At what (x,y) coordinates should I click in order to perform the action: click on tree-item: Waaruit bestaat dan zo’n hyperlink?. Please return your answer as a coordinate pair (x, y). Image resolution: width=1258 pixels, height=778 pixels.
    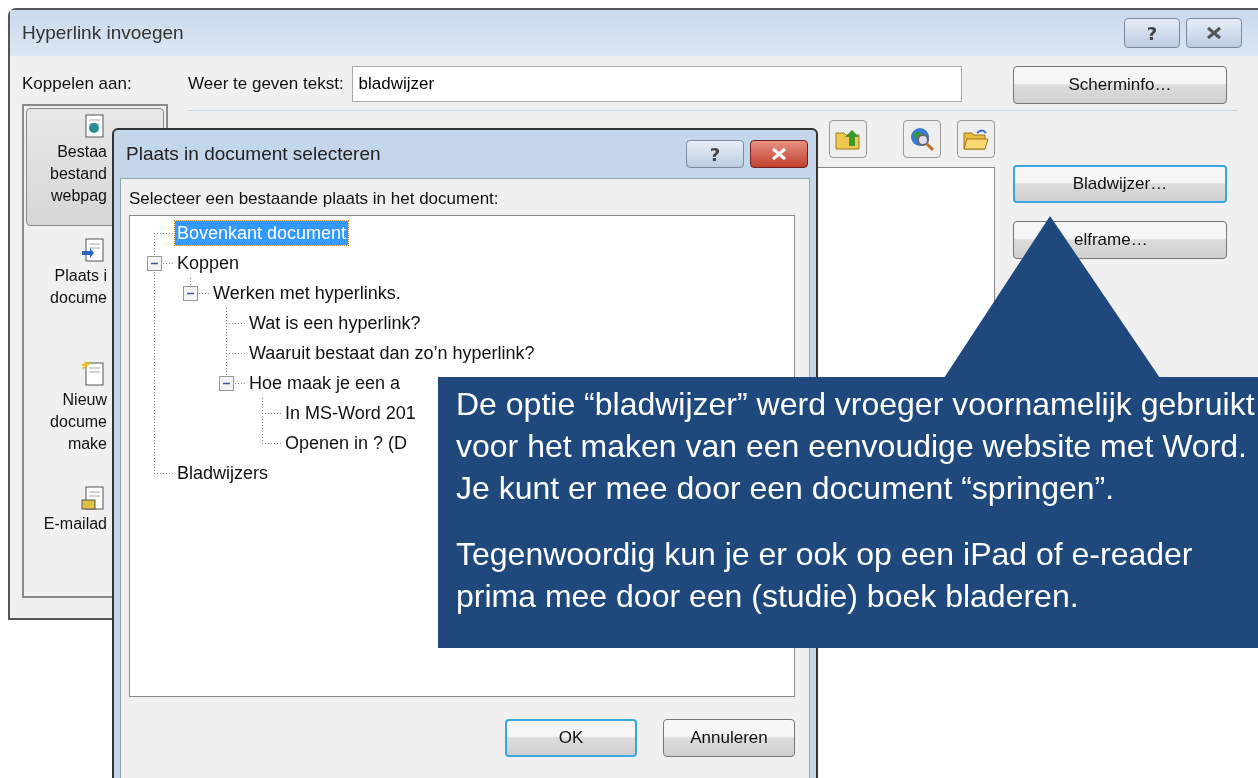
    Looking at the image, I should click on (392, 353).